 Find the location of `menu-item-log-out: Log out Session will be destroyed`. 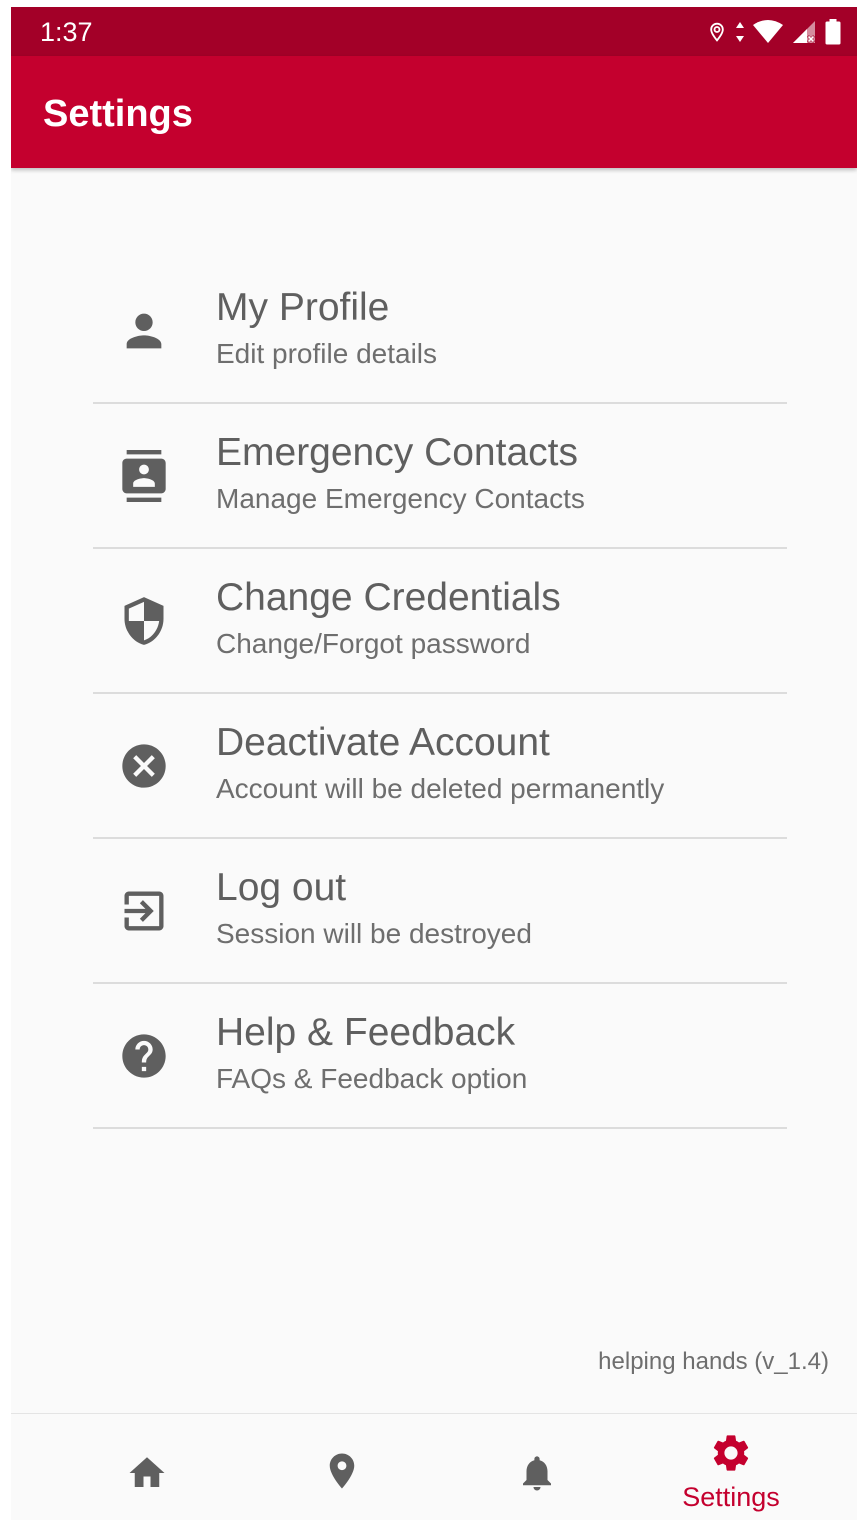

menu-item-log-out: Log out Session will be destroyed is located at coordinates (440, 911).